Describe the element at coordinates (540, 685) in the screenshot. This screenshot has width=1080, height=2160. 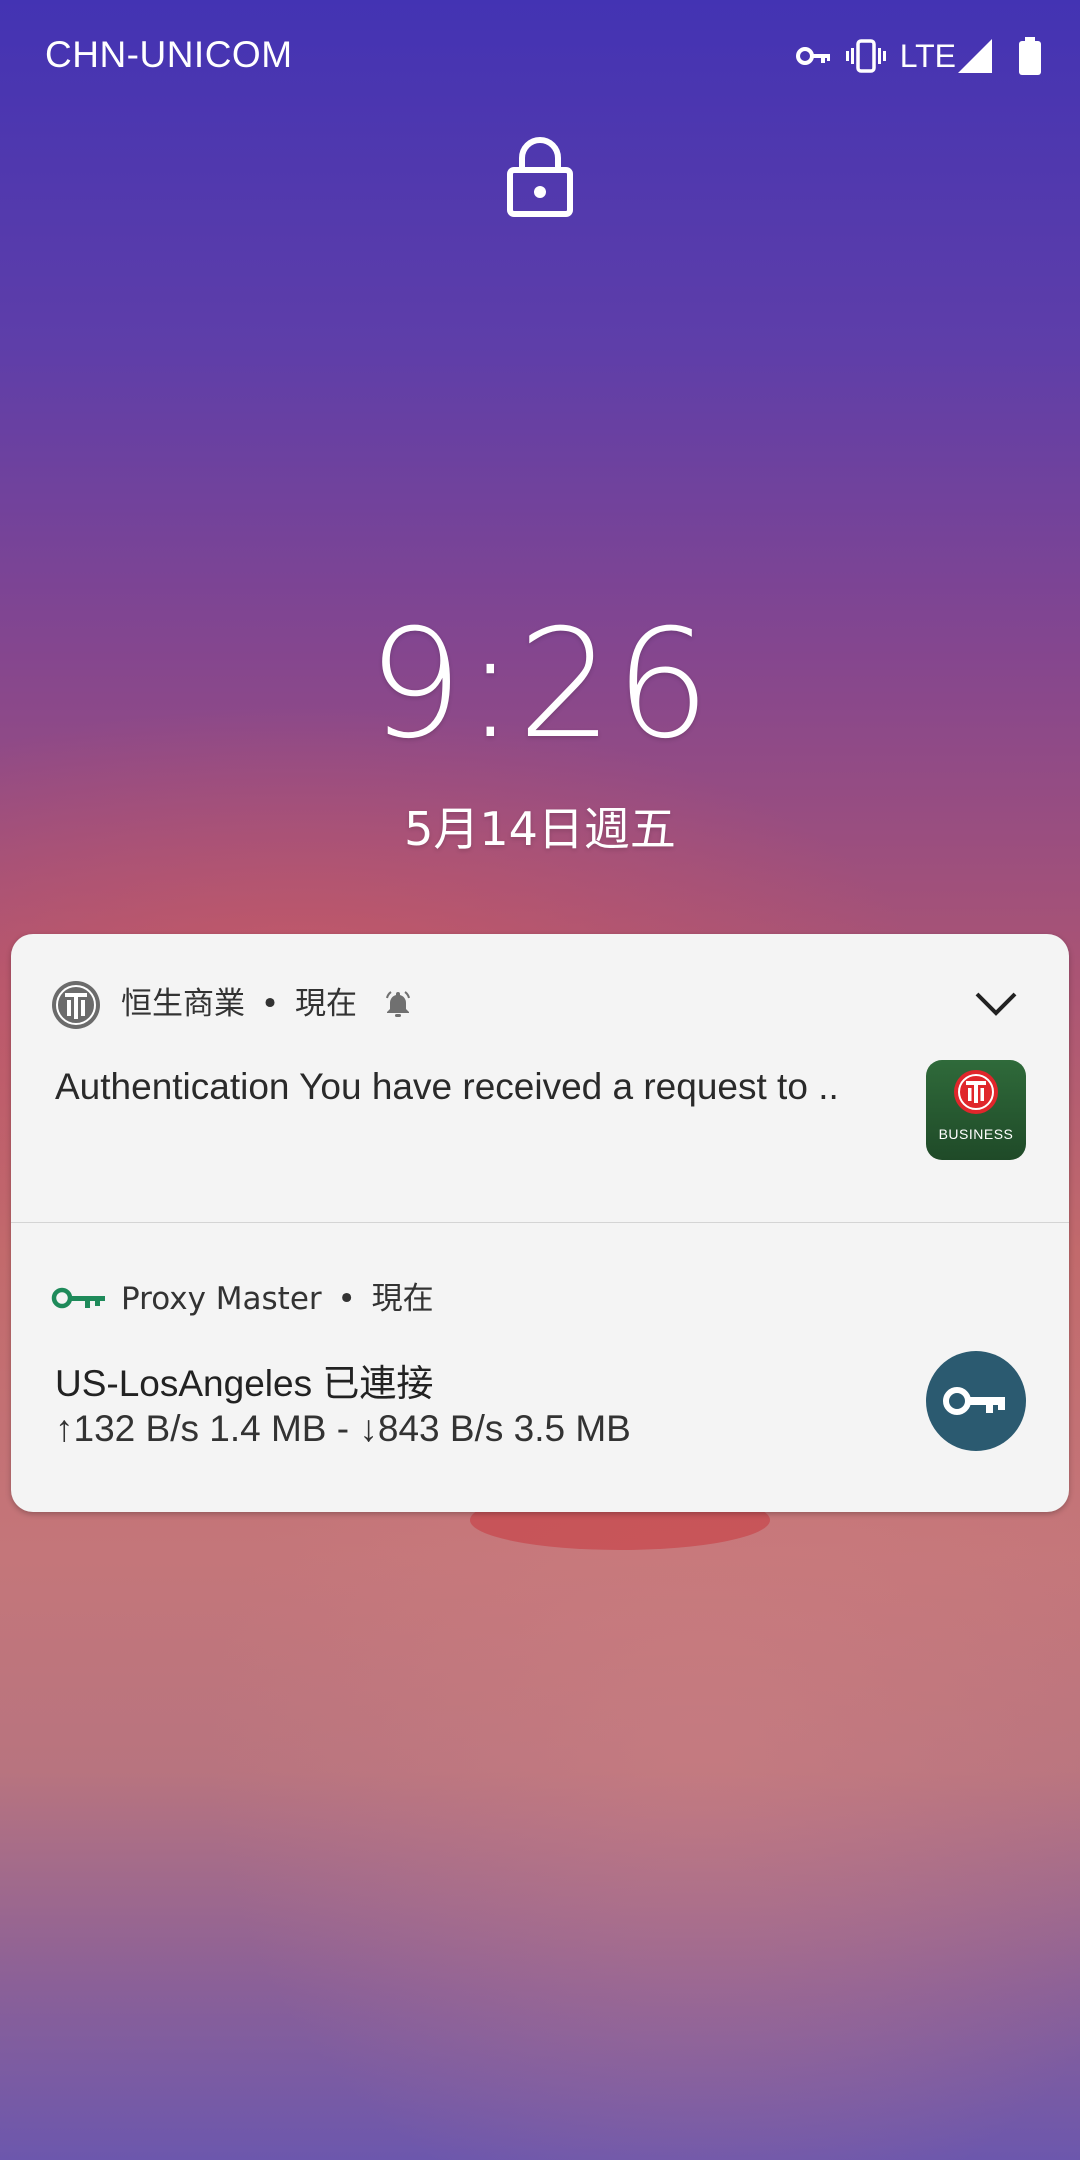
I see `clock-time: 9:26` at that location.